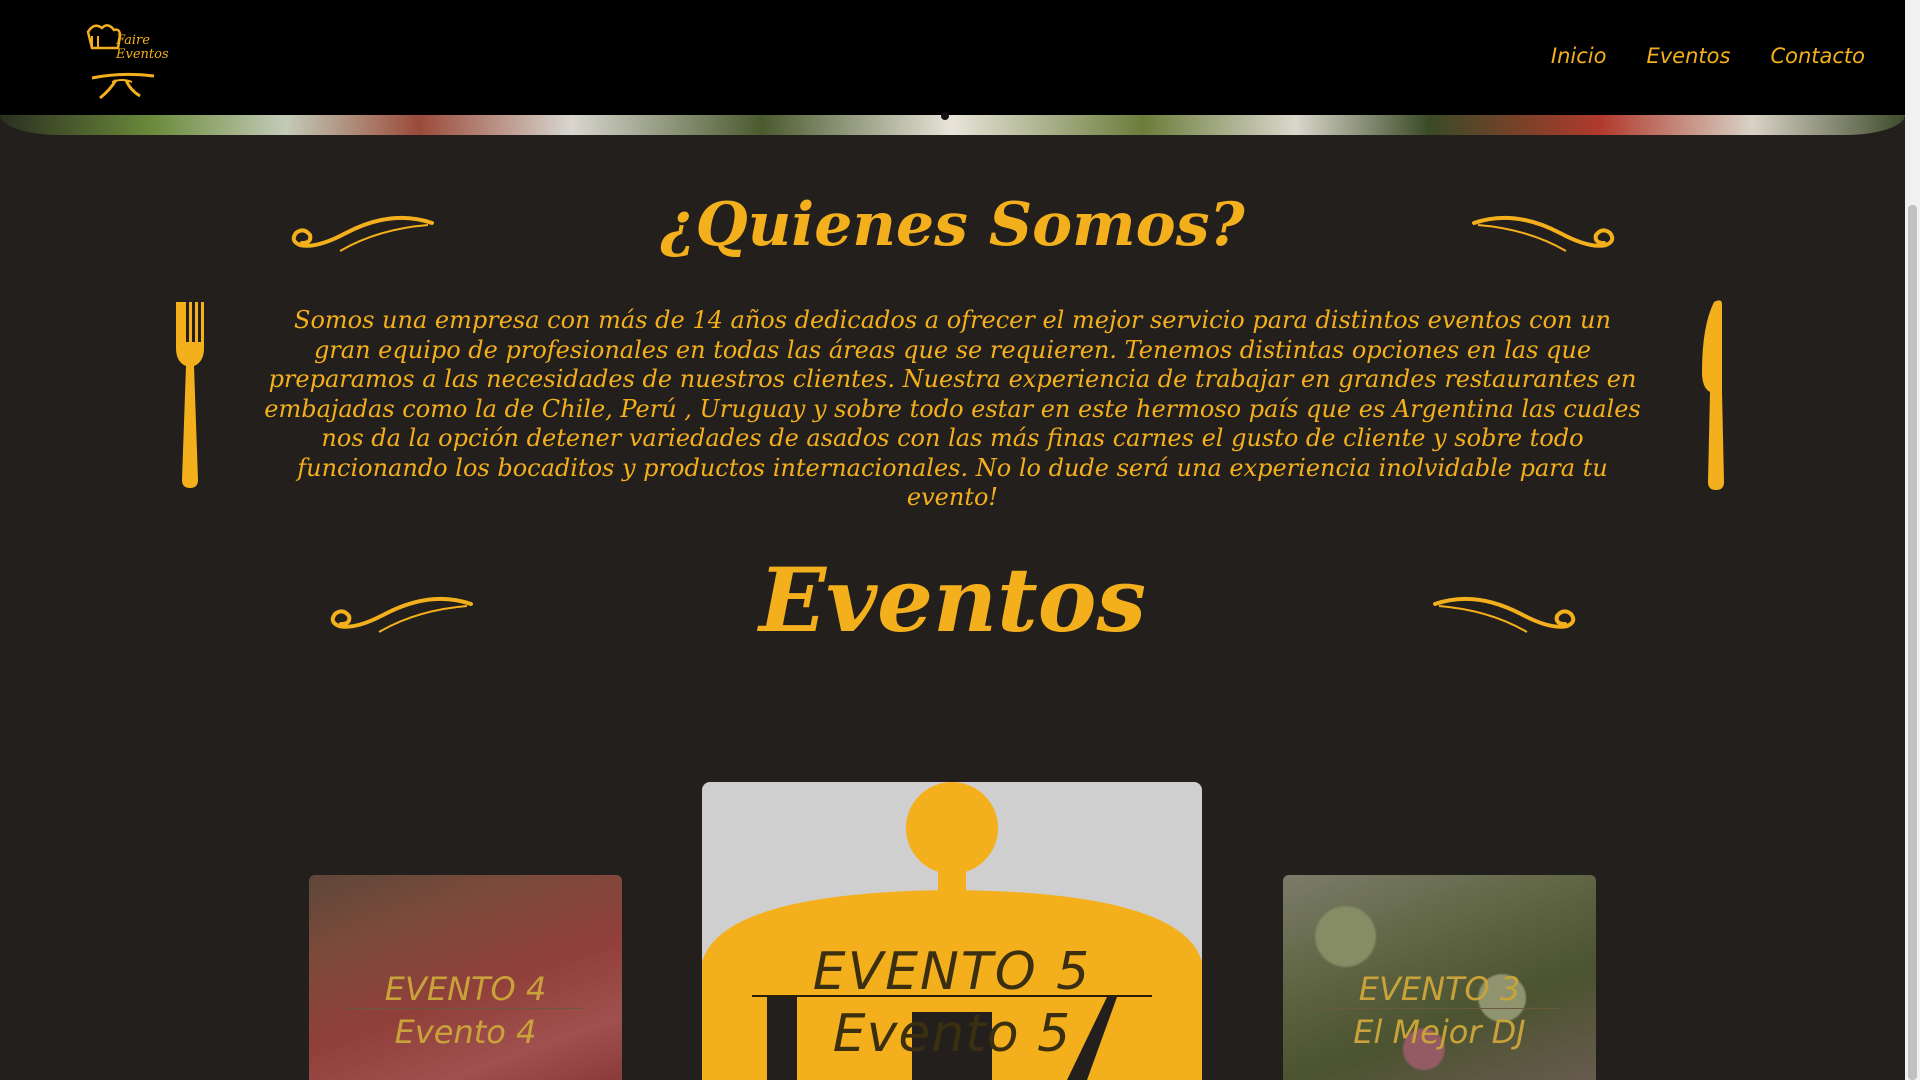 This screenshot has height=1080, width=1920. What do you see at coordinates (945, 116) in the screenshot?
I see `slider-dot` at bounding box center [945, 116].